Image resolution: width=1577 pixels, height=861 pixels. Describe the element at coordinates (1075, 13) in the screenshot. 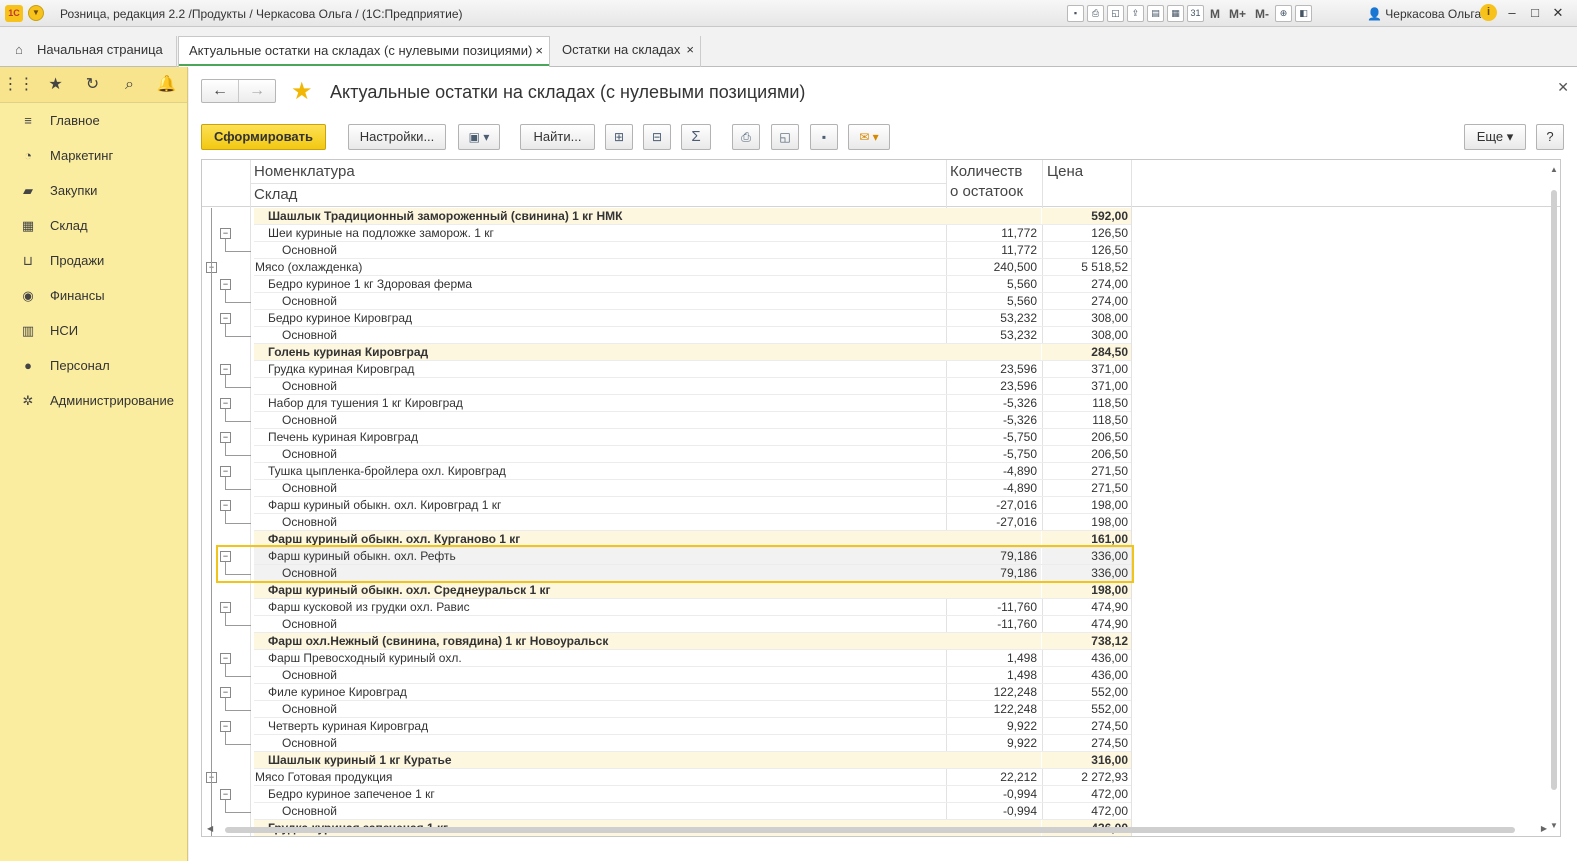

I see `save-icon: ▪` at that location.